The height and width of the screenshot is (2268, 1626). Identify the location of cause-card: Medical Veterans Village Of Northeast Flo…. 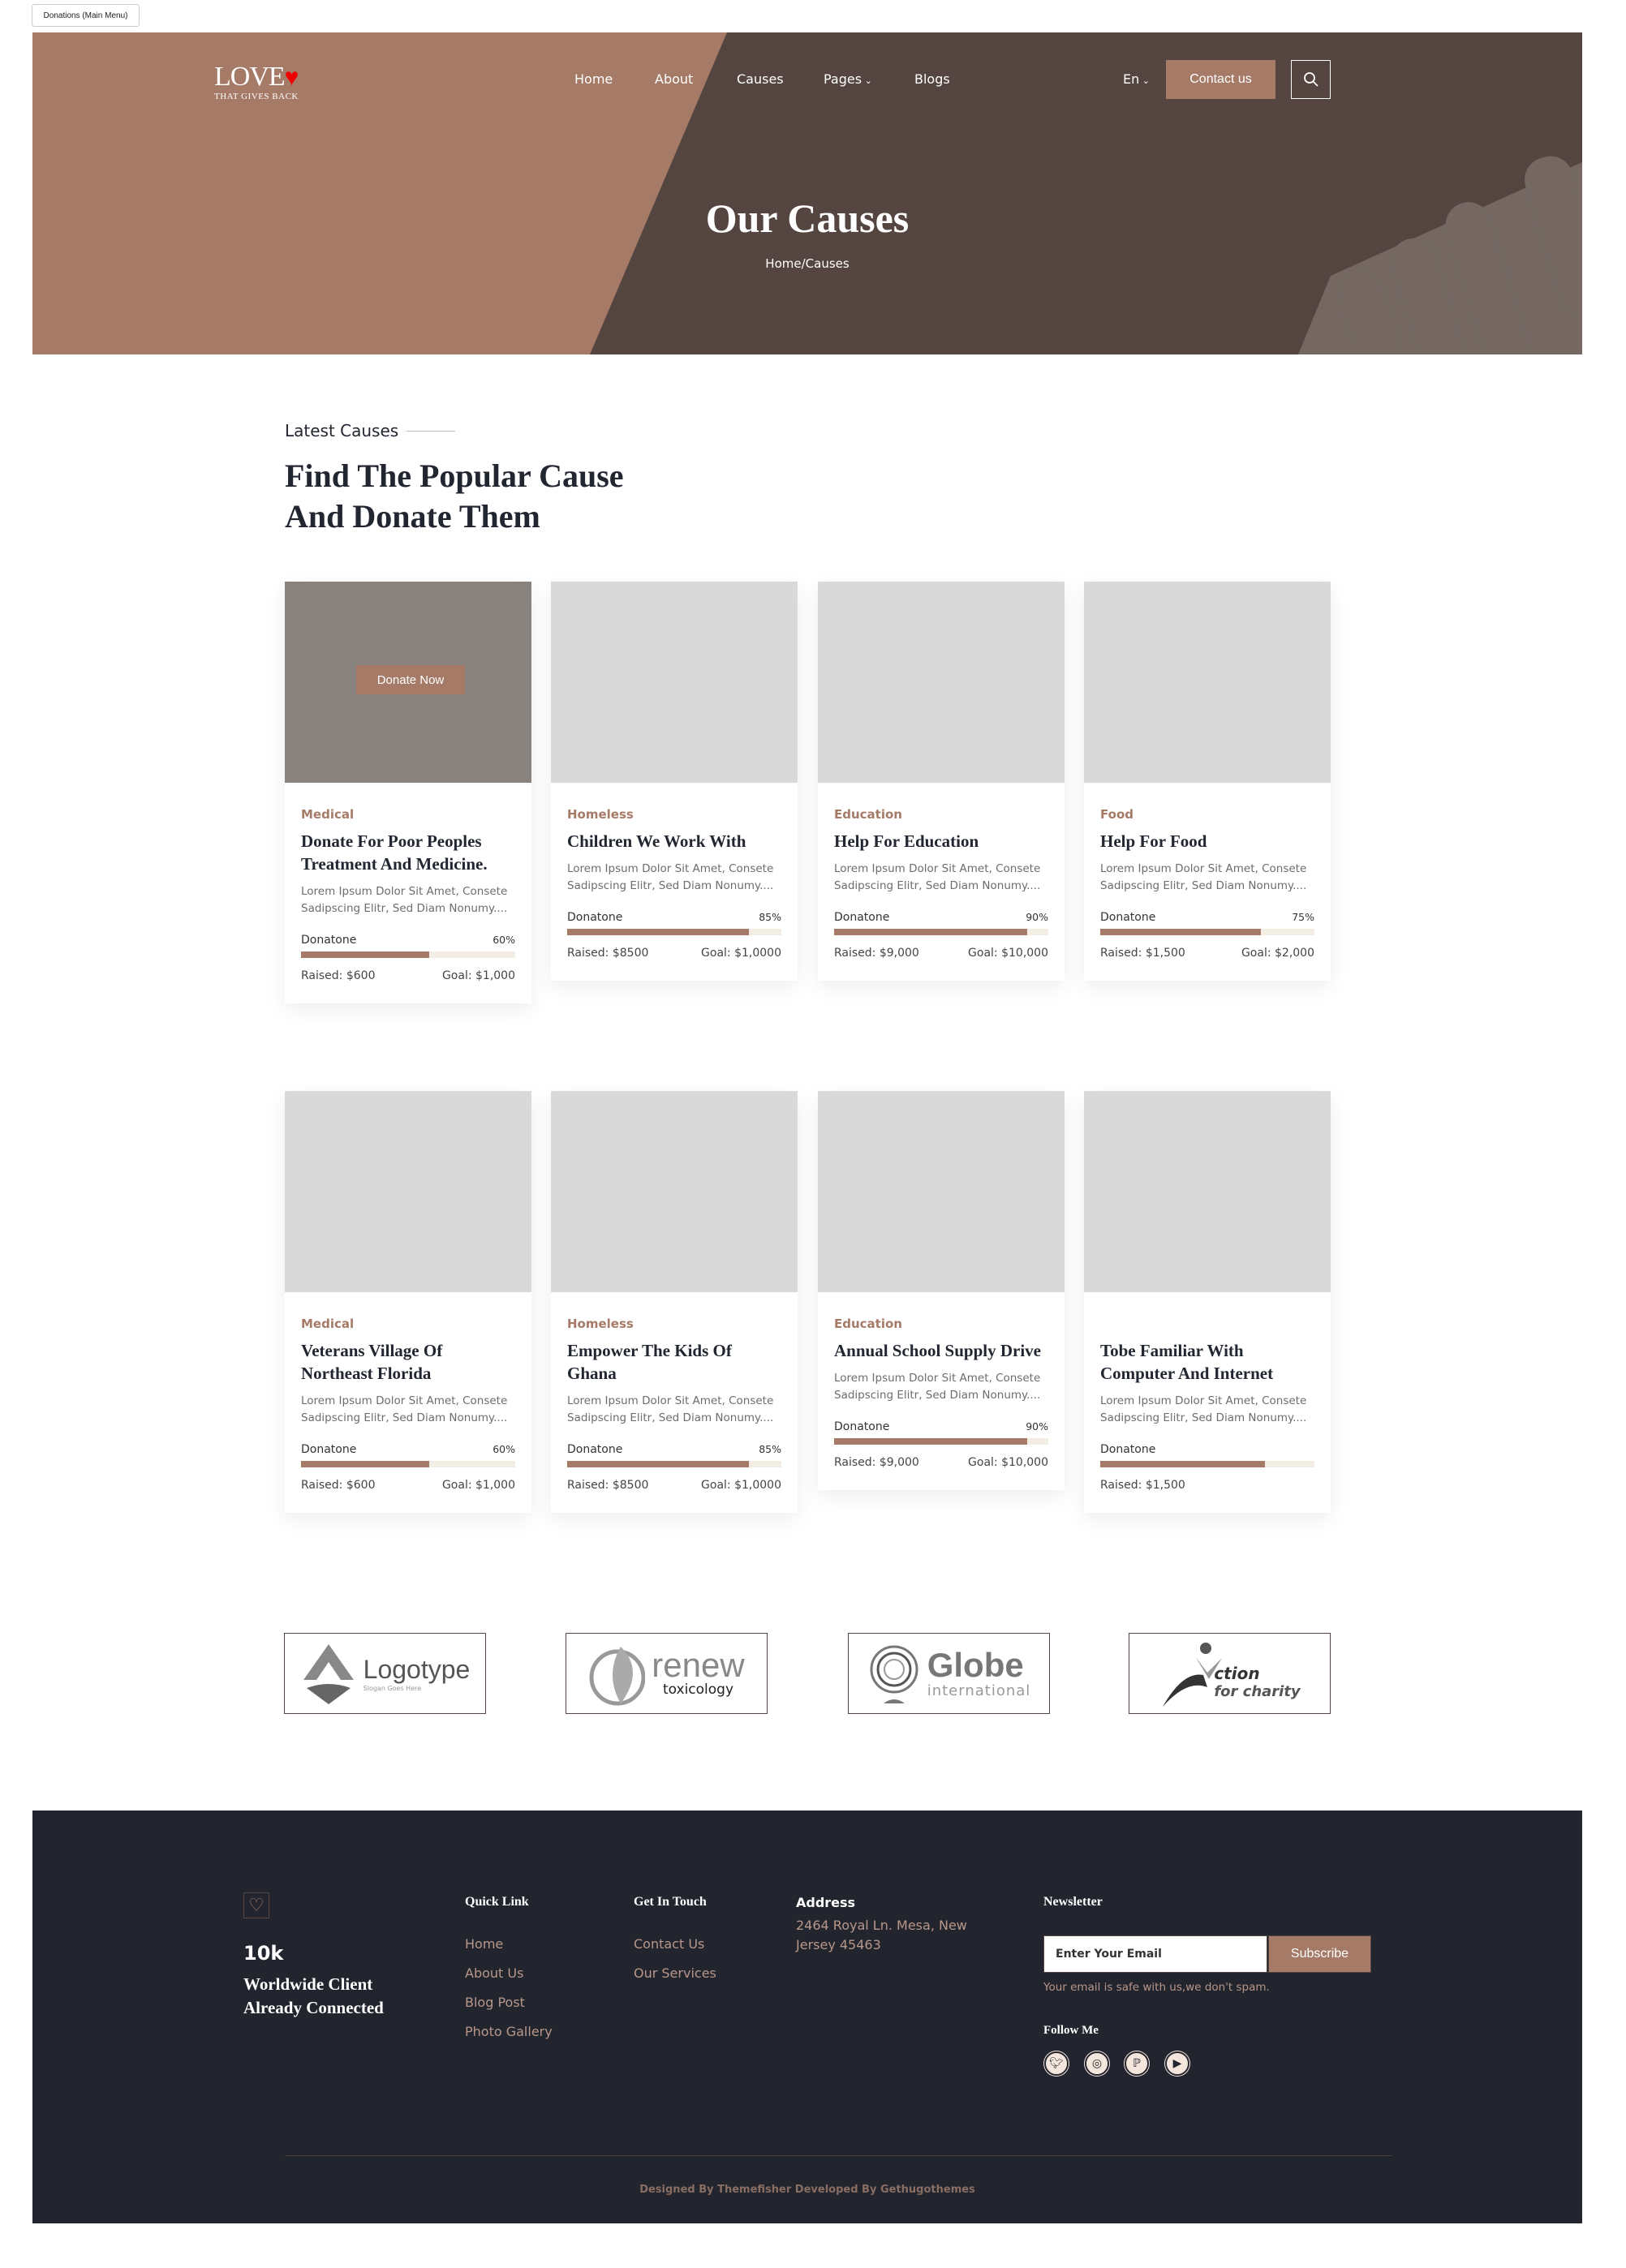
(408, 1302).